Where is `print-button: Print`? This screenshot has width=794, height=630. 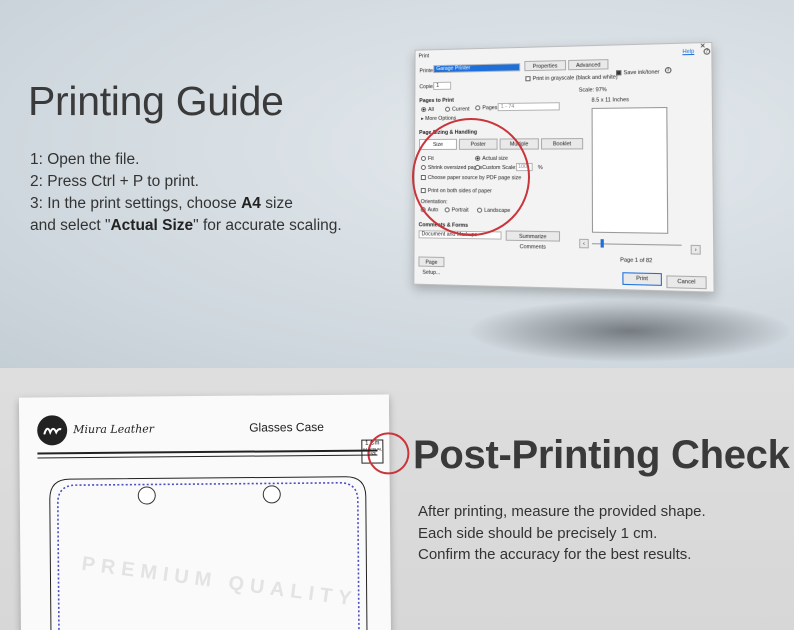
print-button: Print is located at coordinates (642, 279).